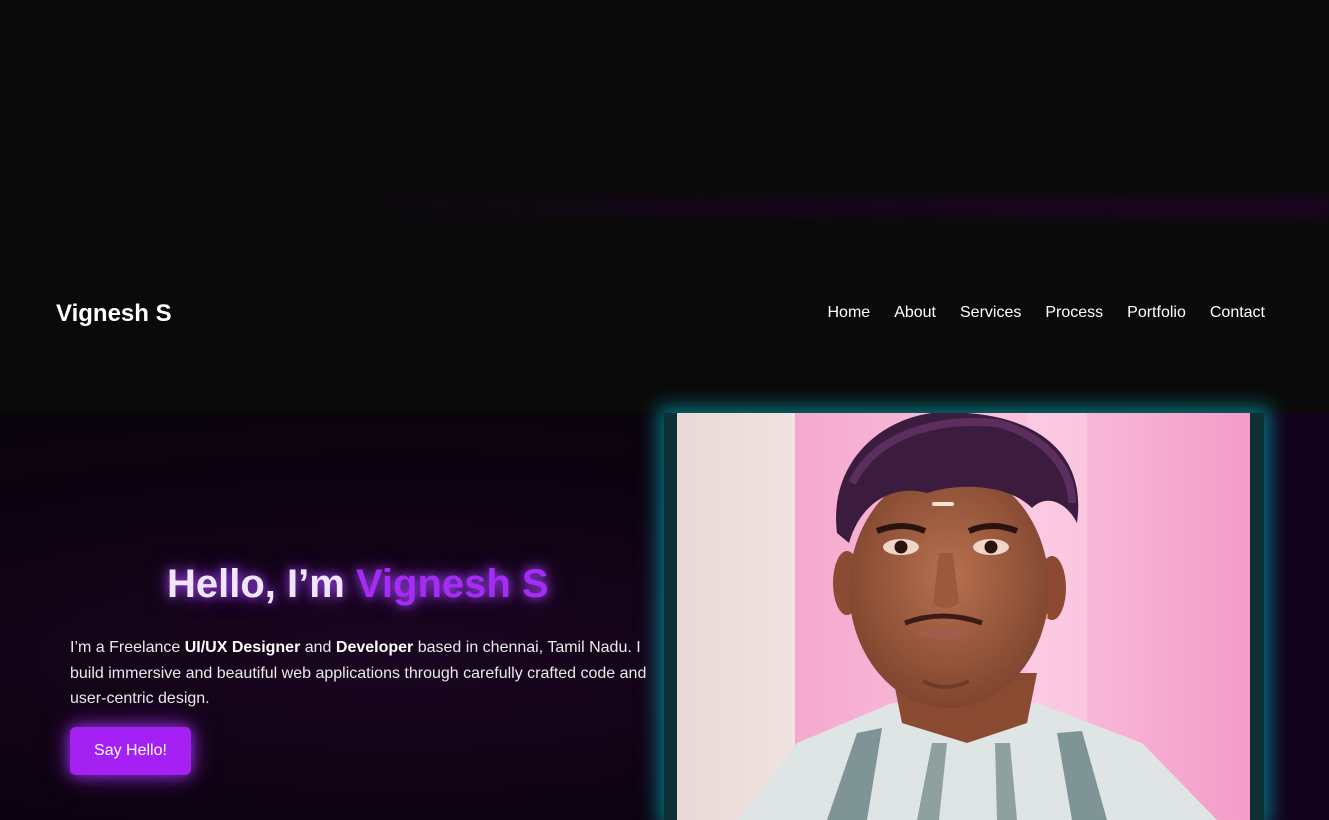  I want to click on decorative-glow-strip, so click(814, 207).